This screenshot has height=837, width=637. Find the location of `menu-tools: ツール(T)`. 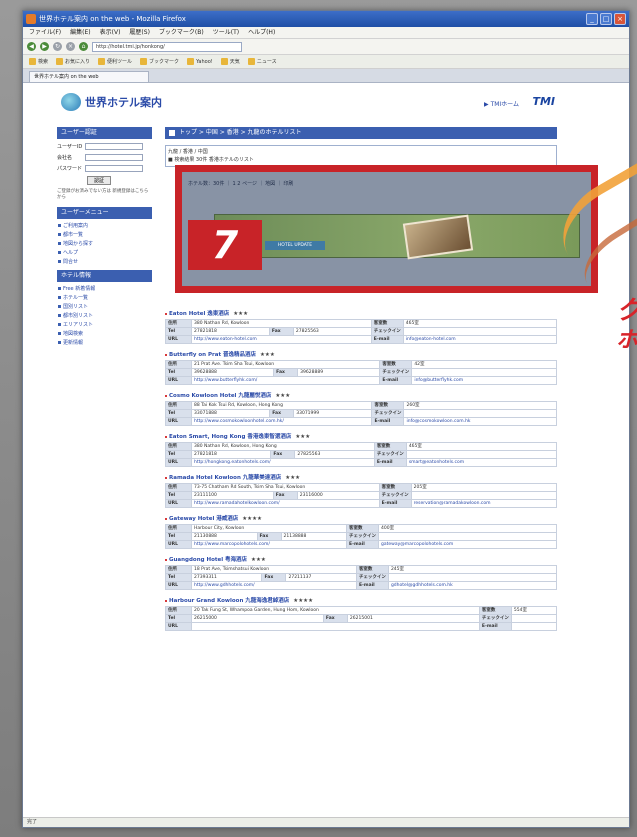

menu-tools: ツール(T) is located at coordinates (226, 32).